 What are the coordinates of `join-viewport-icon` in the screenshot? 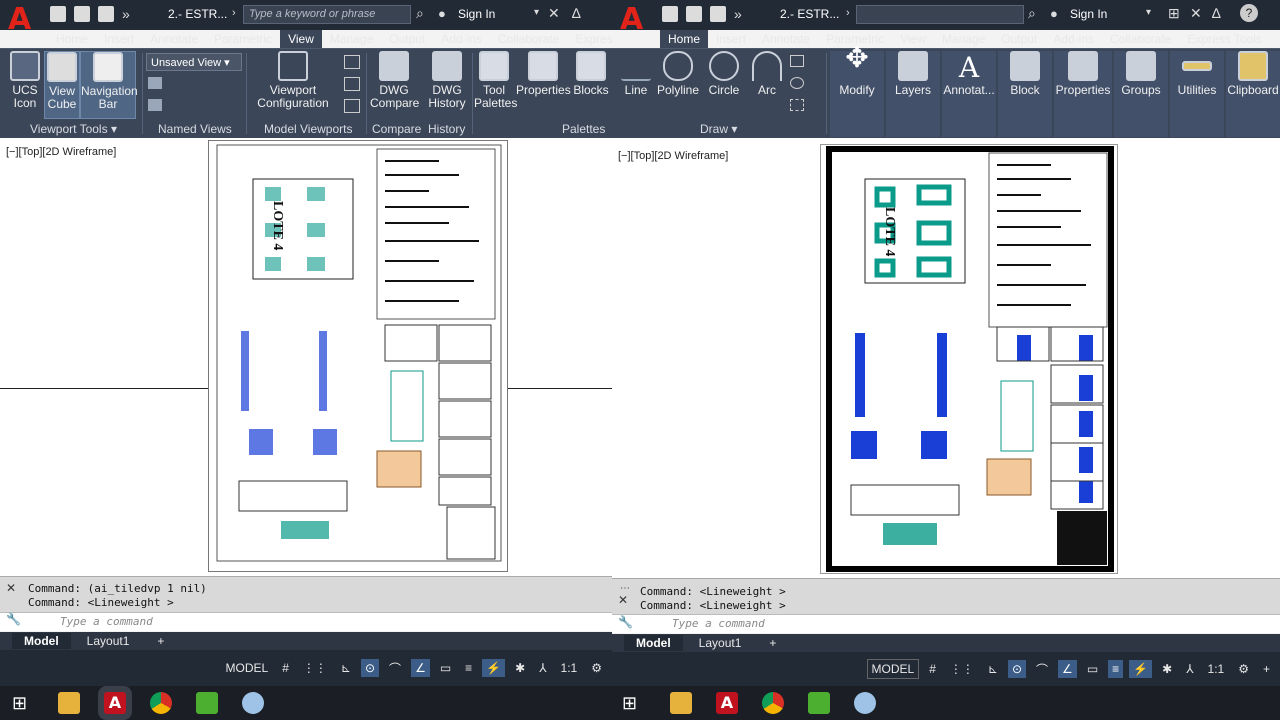 It's located at (352, 84).